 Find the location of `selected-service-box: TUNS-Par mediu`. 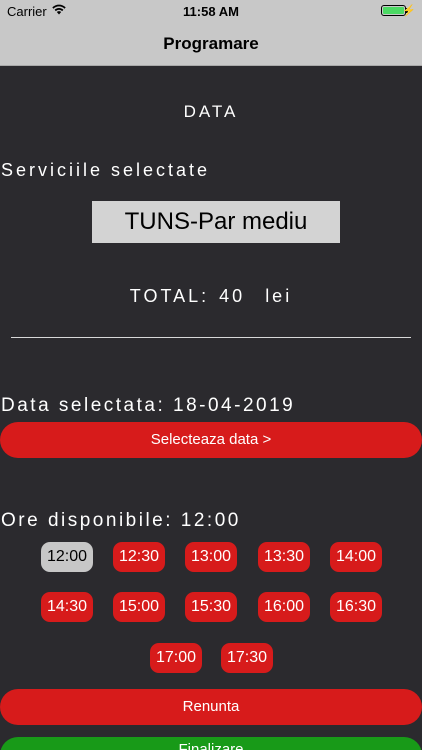

selected-service-box: TUNS-Par mediu is located at coordinates (216, 222).